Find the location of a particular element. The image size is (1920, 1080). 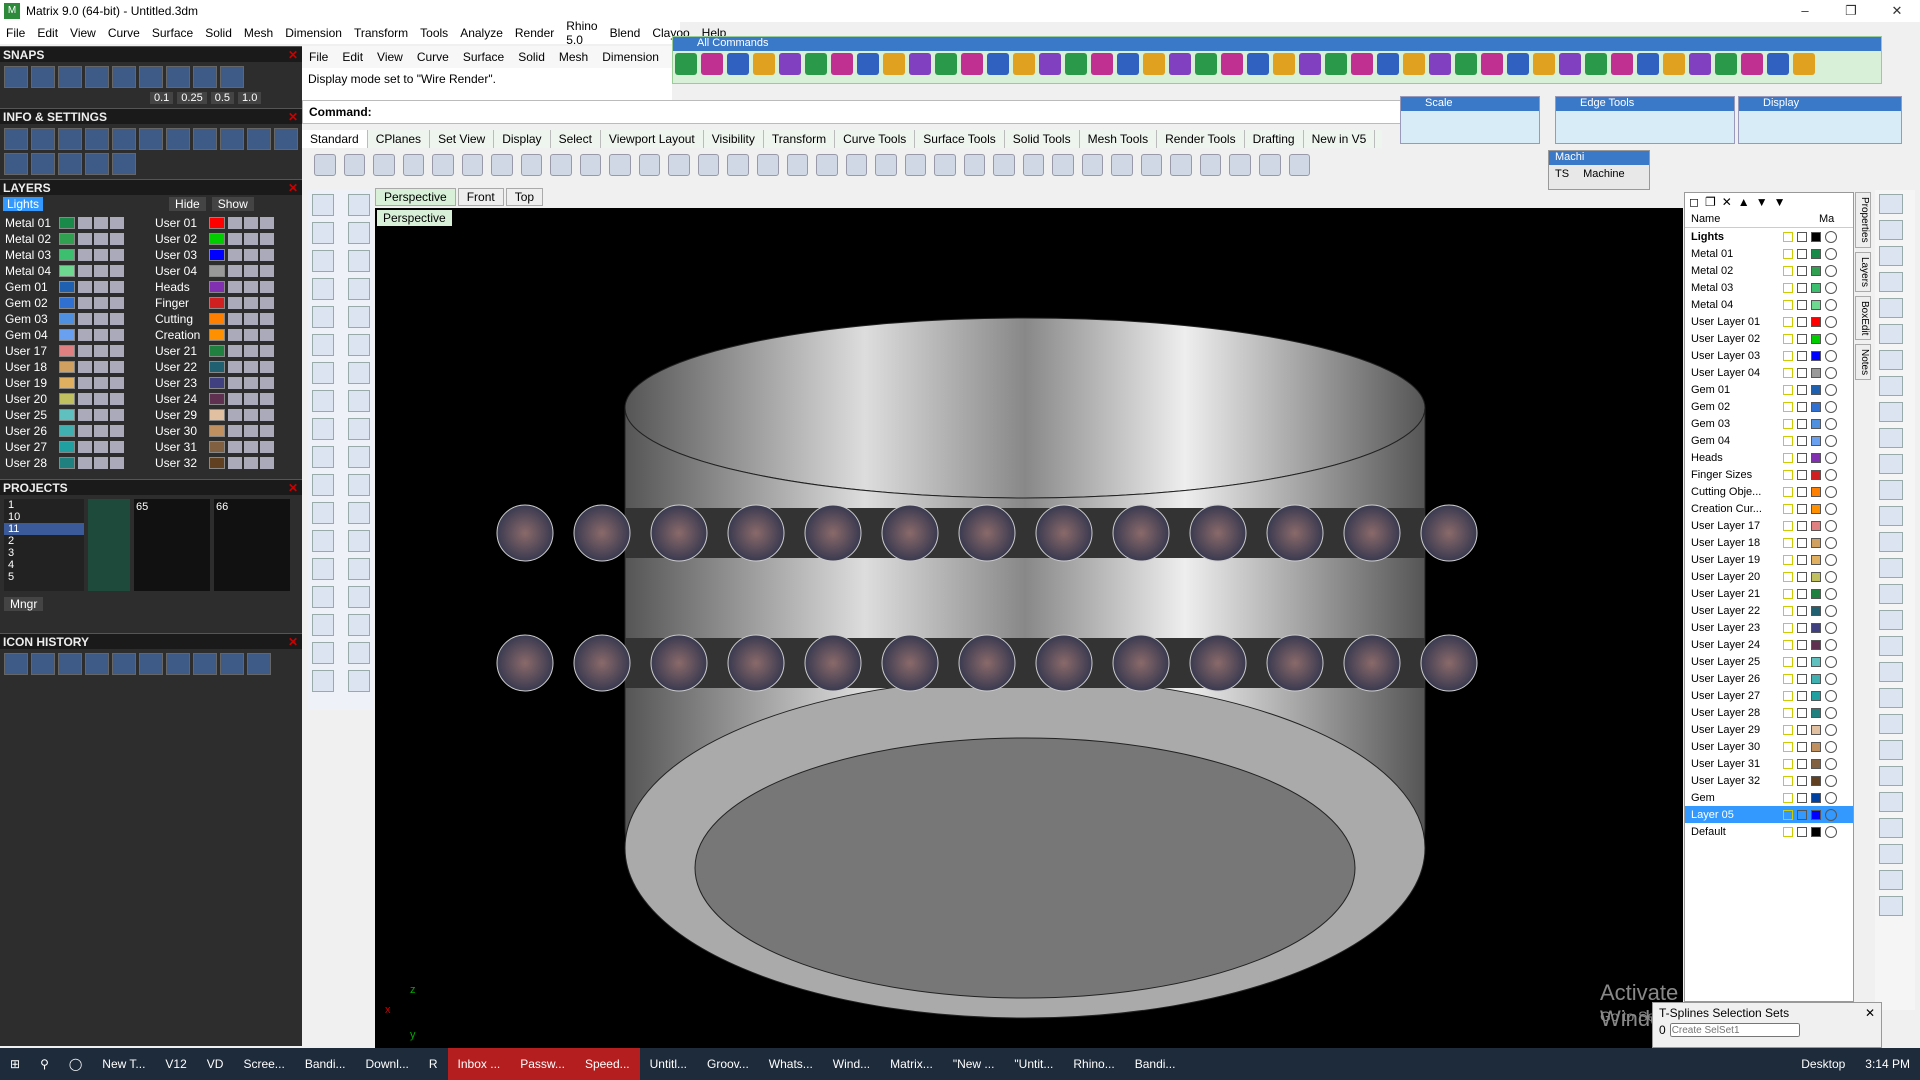

menu-blend: Blend is located at coordinates (625, 33).